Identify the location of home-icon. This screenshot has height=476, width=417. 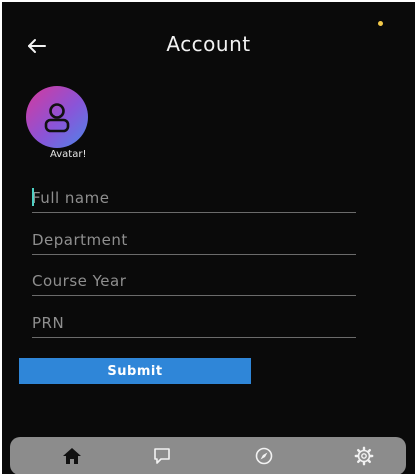
(72, 456).